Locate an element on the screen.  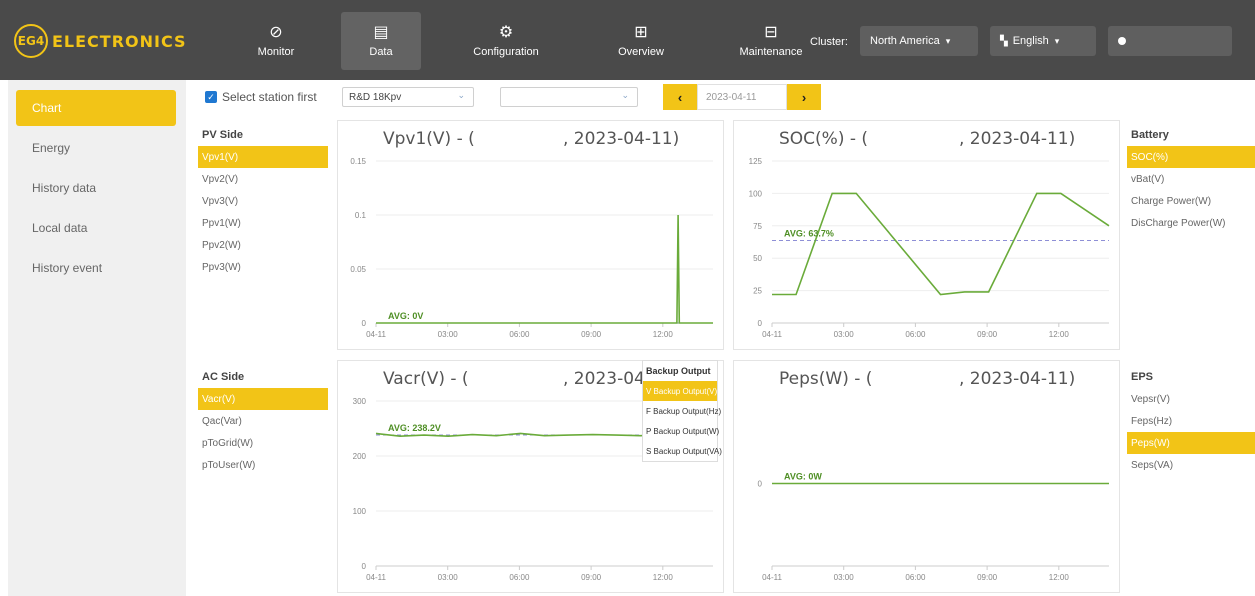
select-station-checkbox: ✓ is located at coordinates (211, 97).